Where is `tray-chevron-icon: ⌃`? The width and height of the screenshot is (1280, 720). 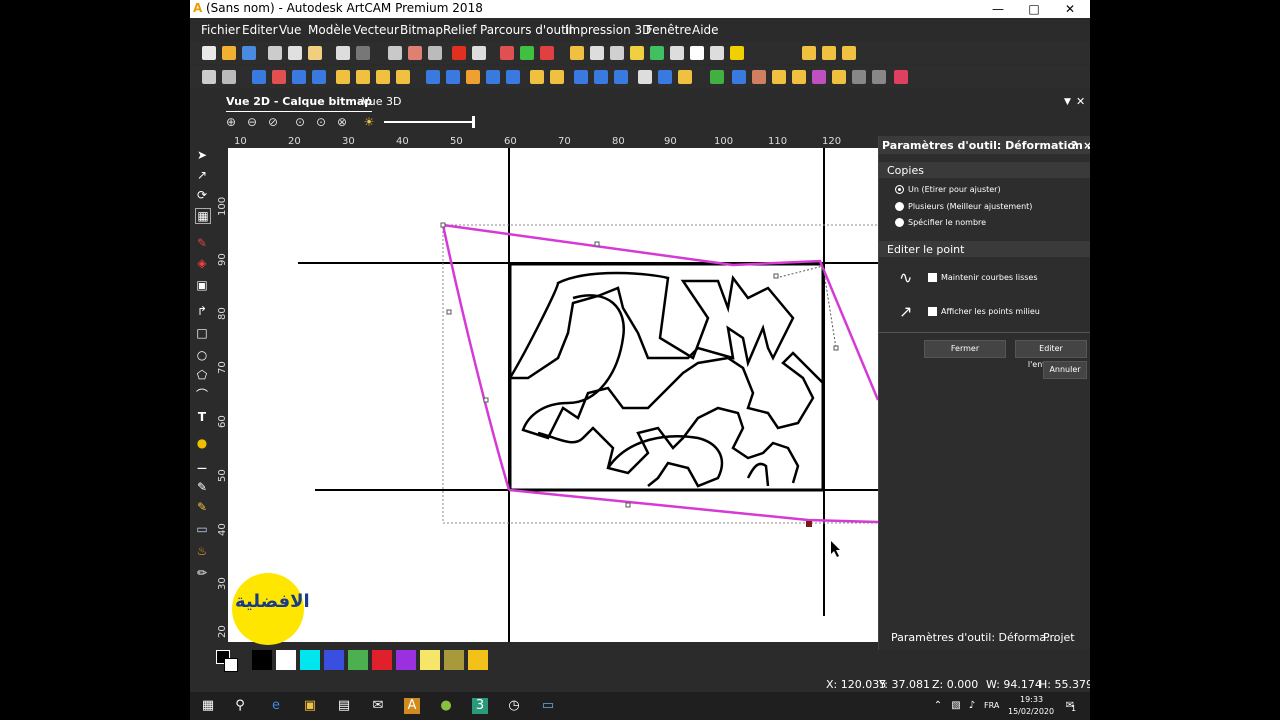 tray-chevron-icon: ⌃ is located at coordinates (938, 706).